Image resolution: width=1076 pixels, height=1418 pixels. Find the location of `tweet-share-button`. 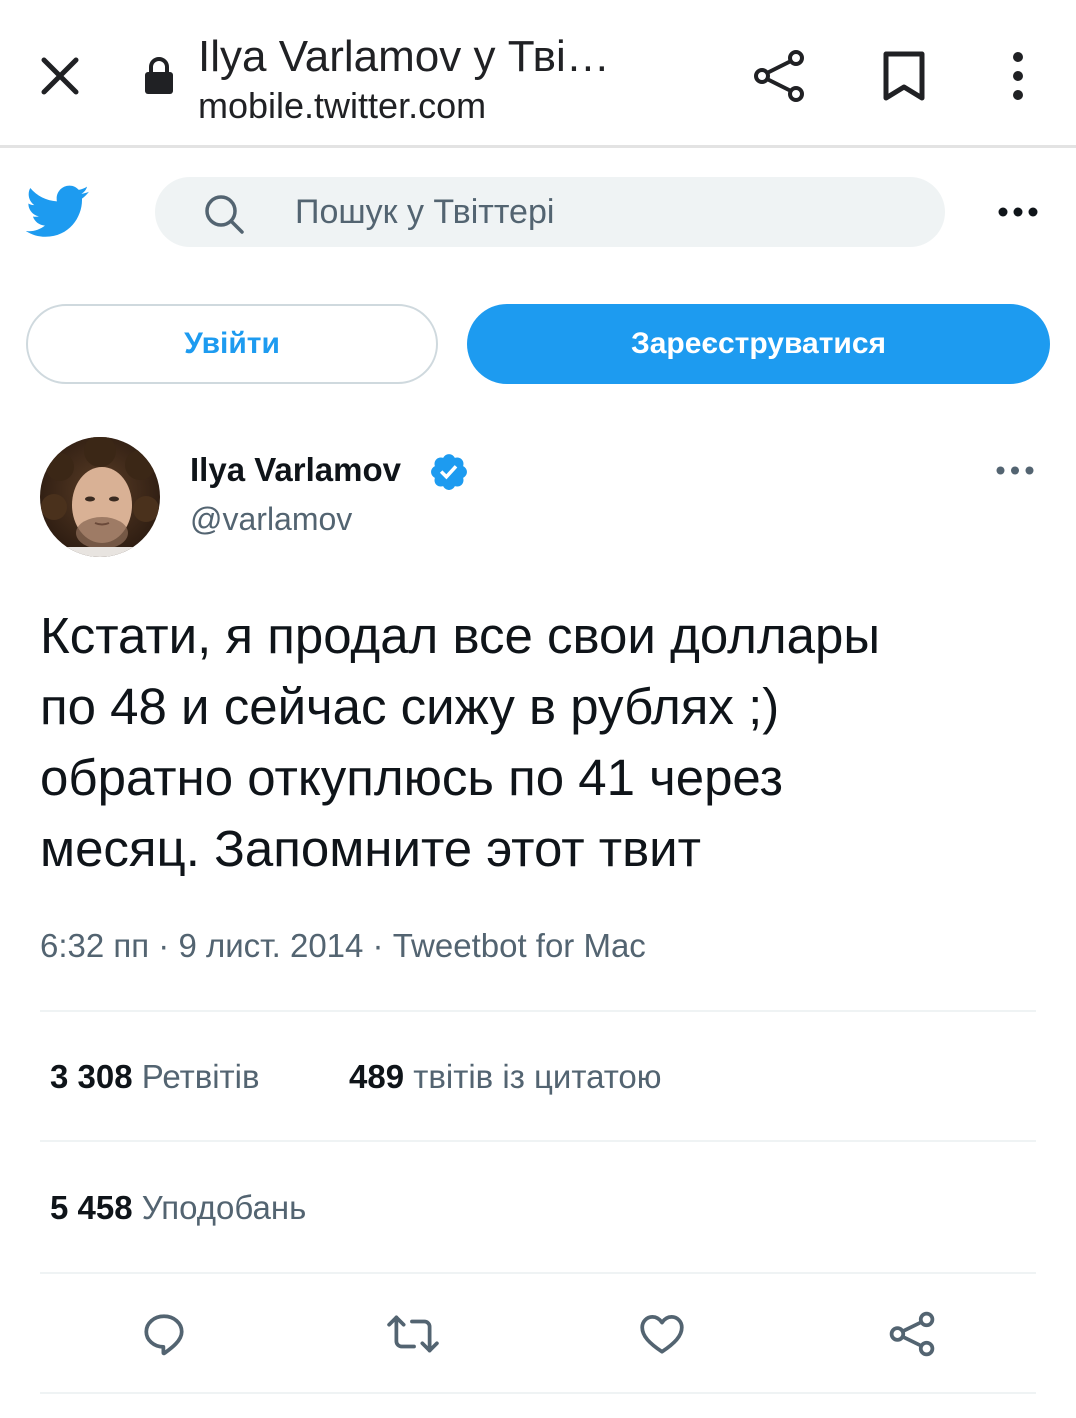

tweet-share-button is located at coordinates (912, 1334).